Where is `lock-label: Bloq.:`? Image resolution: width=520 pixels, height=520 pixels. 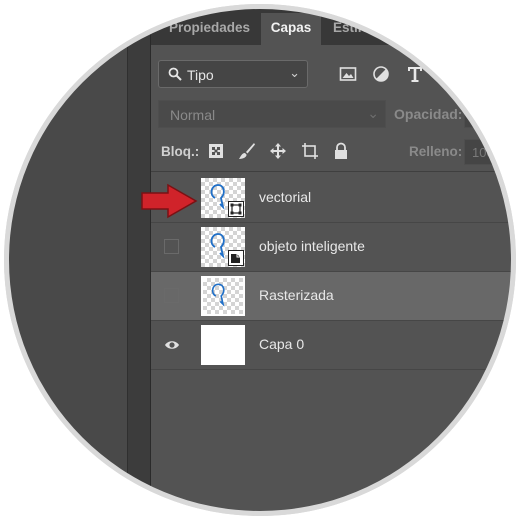 lock-label: Bloq.: is located at coordinates (180, 151).